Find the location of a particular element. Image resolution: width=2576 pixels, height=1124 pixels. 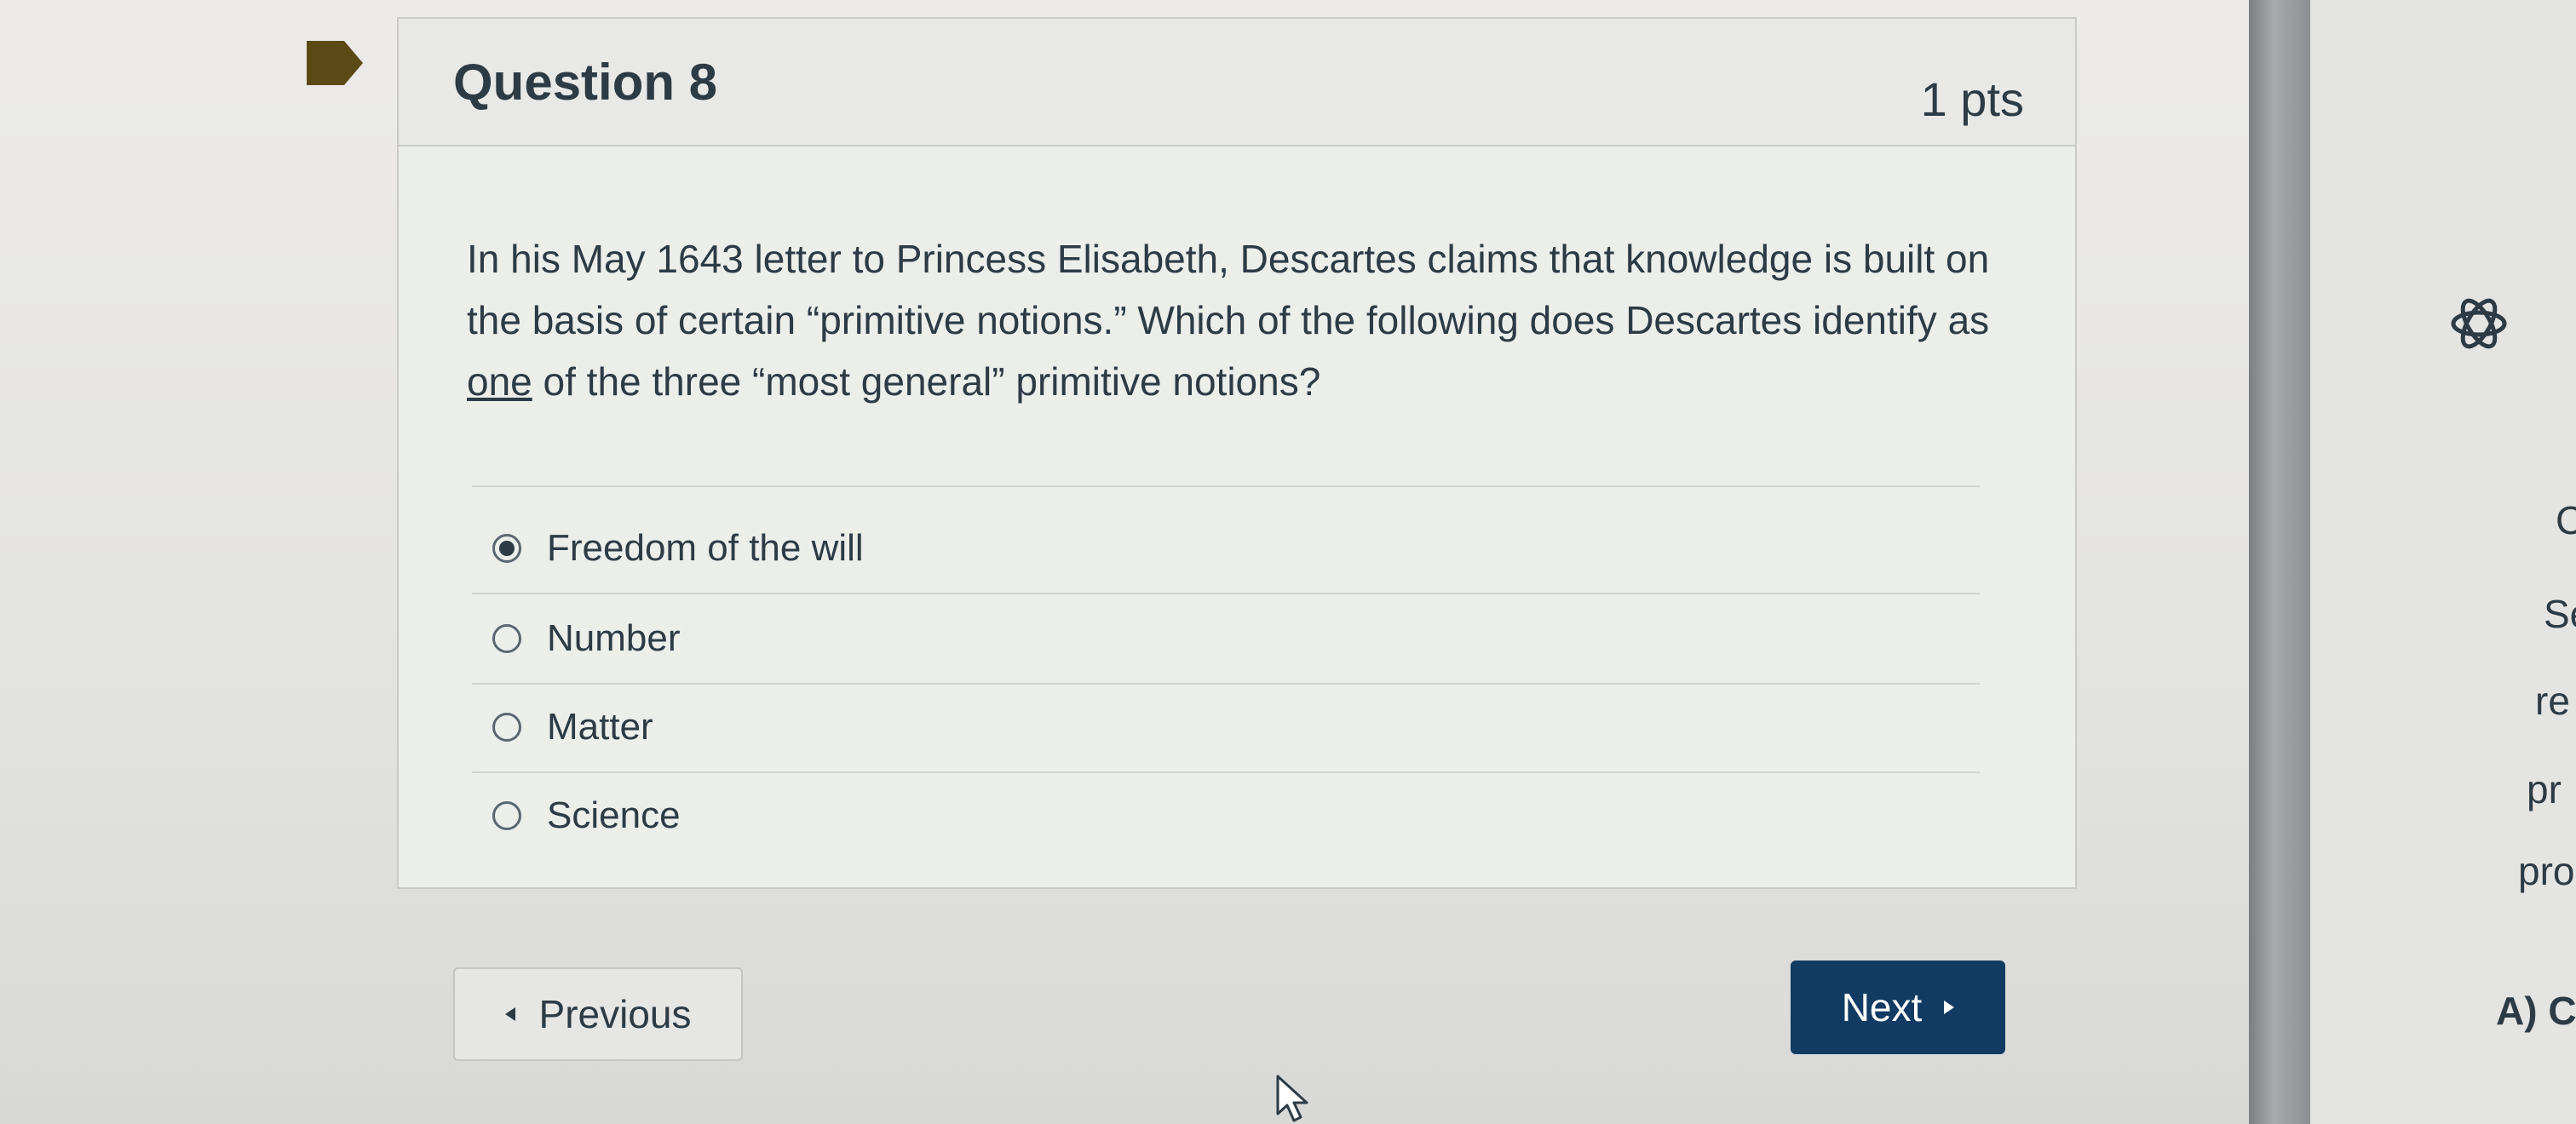

radio-checked-icon is located at coordinates (507, 549).